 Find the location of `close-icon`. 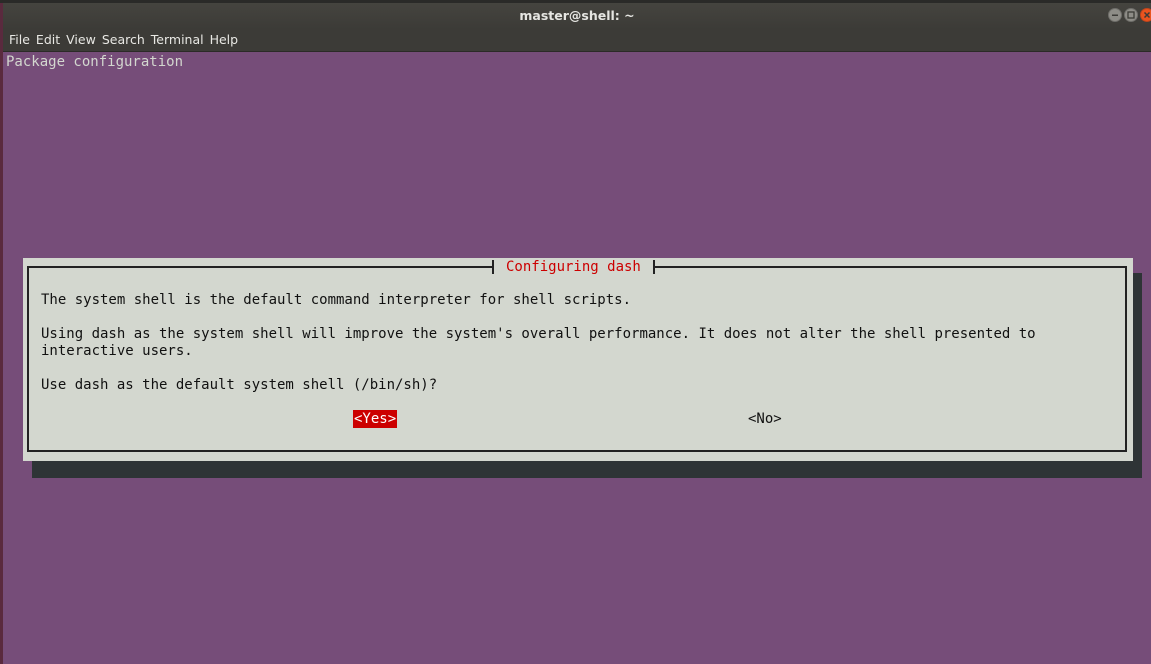

close-icon is located at coordinates (1147, 15).